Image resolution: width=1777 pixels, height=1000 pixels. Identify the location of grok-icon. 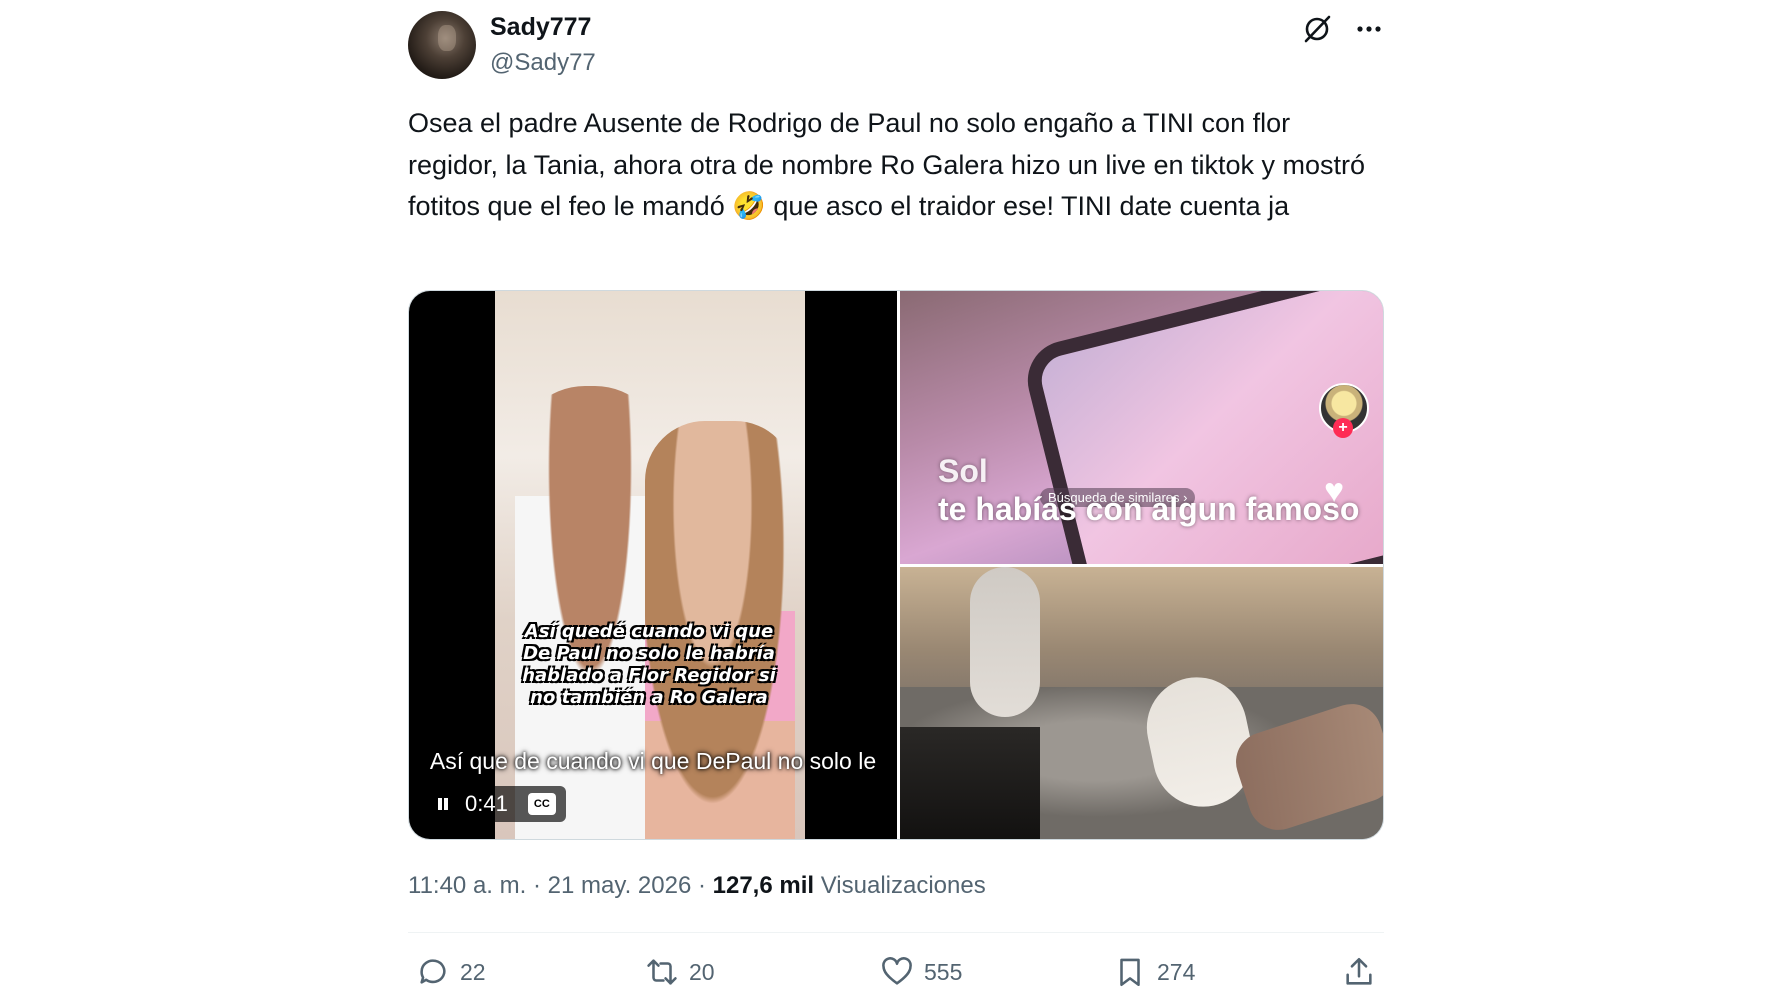
(1317, 29).